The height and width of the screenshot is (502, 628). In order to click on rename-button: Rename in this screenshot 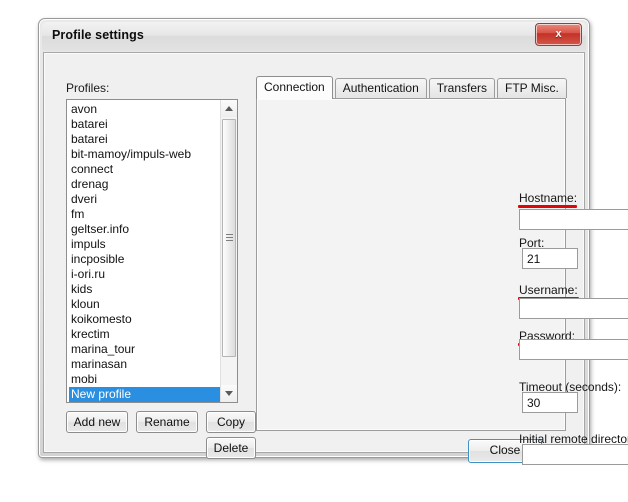, I will do `click(167, 422)`.